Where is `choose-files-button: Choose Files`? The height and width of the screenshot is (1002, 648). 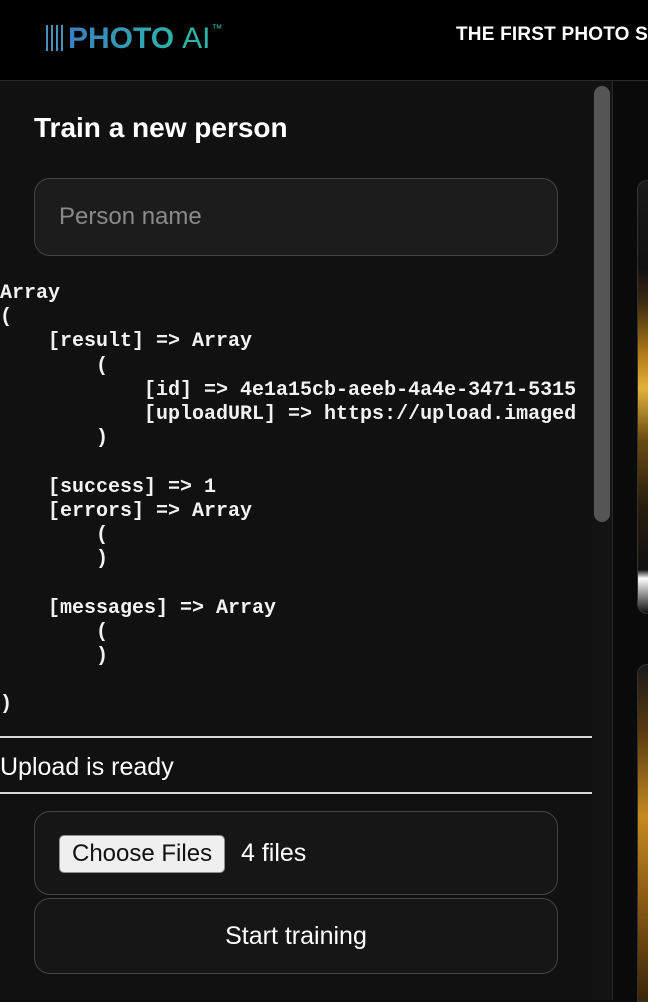
choose-files-button: Choose Files is located at coordinates (142, 854).